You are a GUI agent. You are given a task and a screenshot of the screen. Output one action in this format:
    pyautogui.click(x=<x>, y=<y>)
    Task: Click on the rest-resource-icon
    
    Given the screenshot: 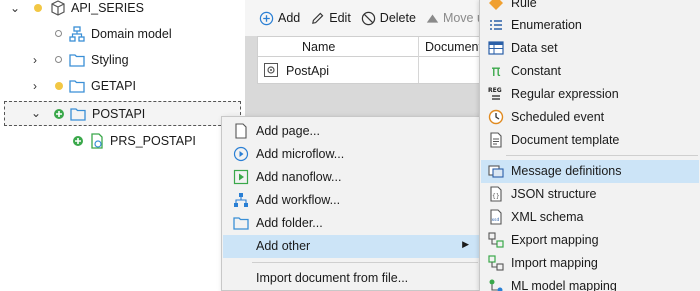 What is the action you would take?
    pyautogui.click(x=271, y=71)
    